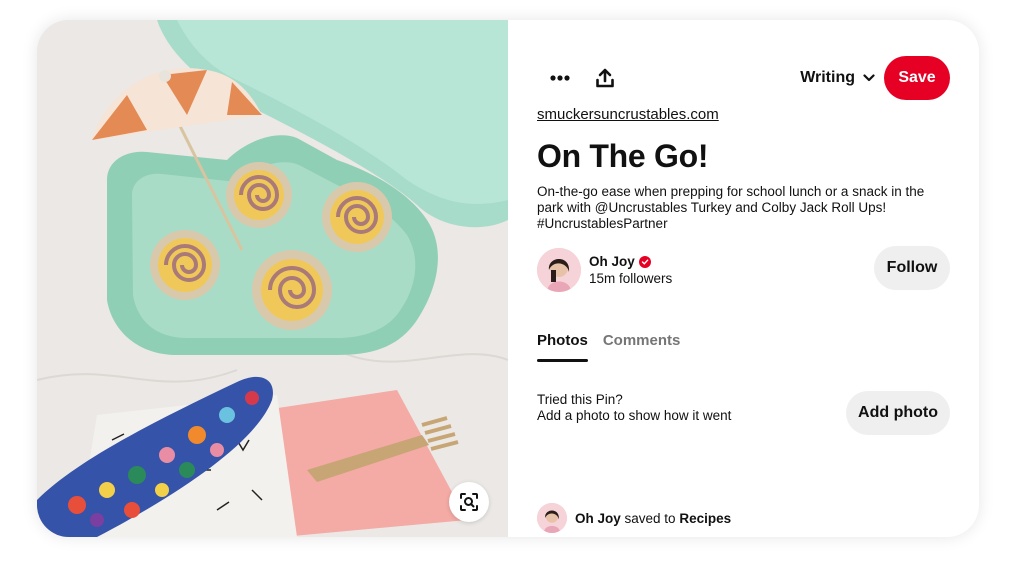  I want to click on creator-name-text: Oh Joy, so click(612, 261).